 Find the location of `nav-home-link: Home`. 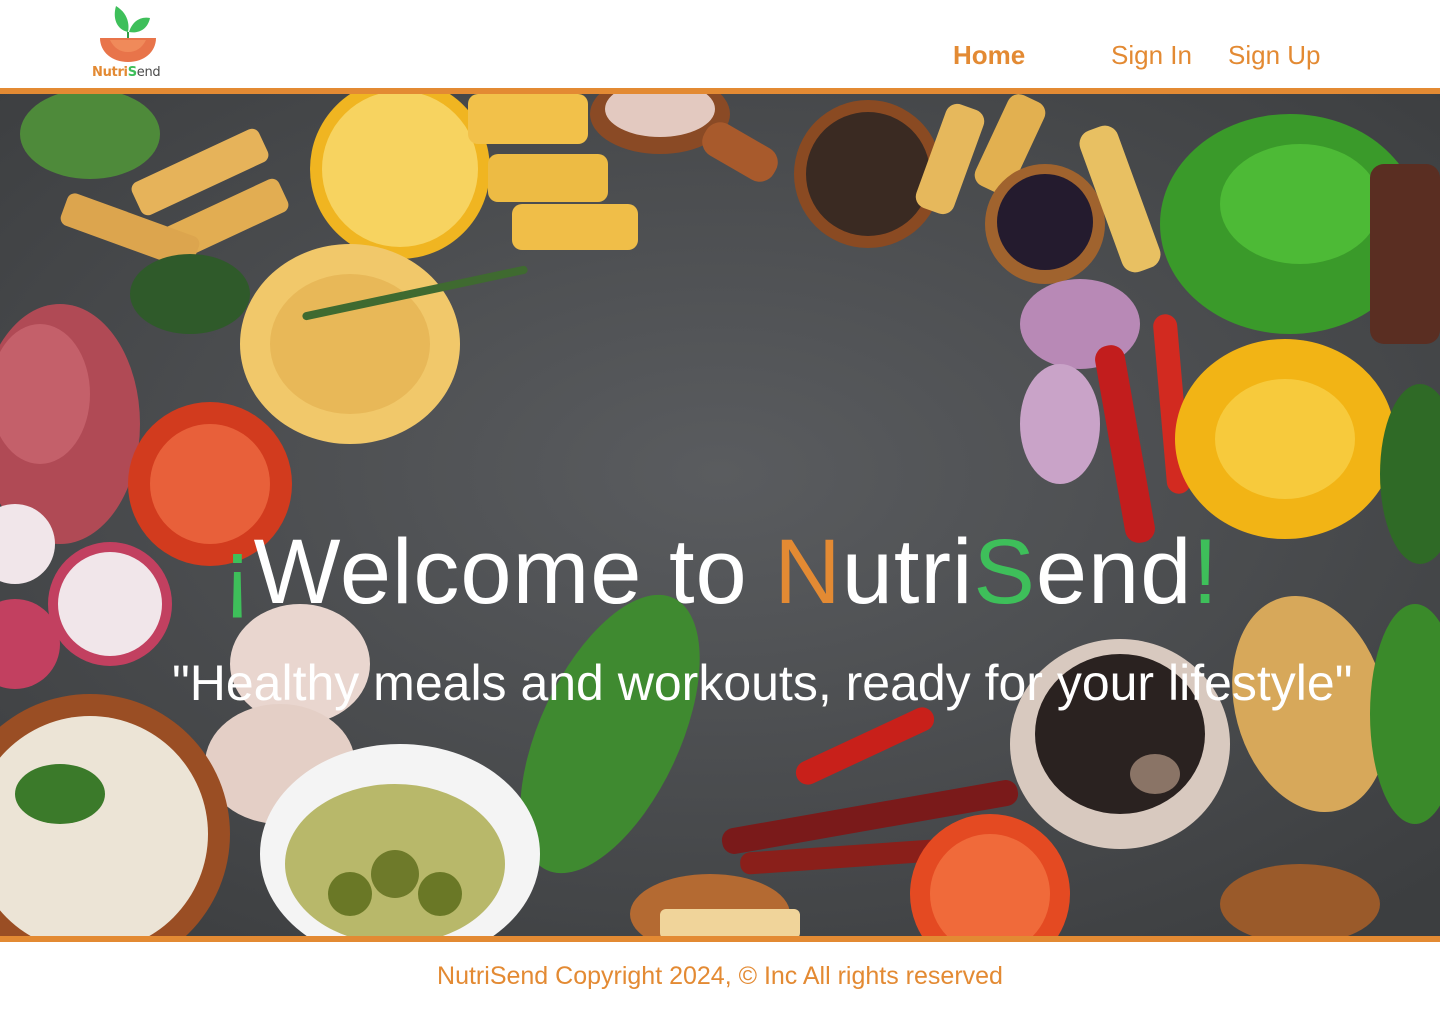

nav-home-link: Home is located at coordinates (989, 55).